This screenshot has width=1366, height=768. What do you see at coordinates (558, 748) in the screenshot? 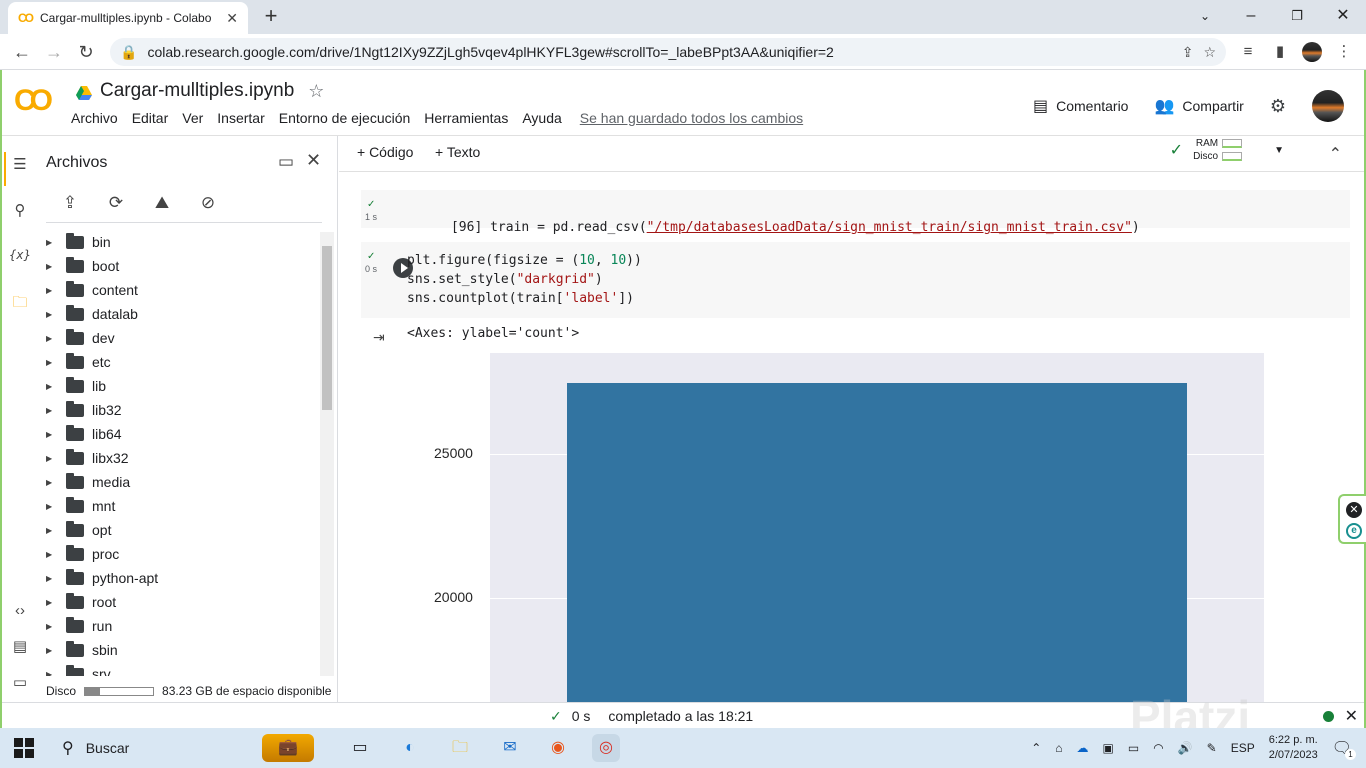
I see `firefox-icon: ◉` at bounding box center [558, 748].